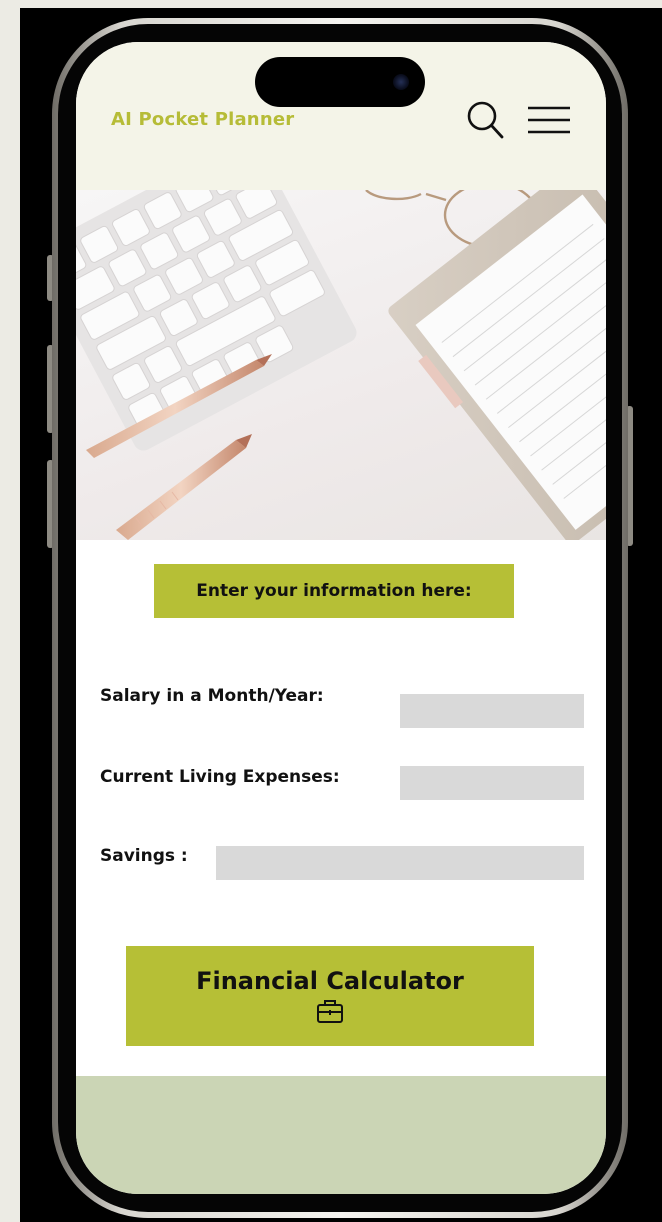 This screenshot has height=1222, width=662. What do you see at coordinates (492, 783) in the screenshot?
I see `living-expenses-input` at bounding box center [492, 783].